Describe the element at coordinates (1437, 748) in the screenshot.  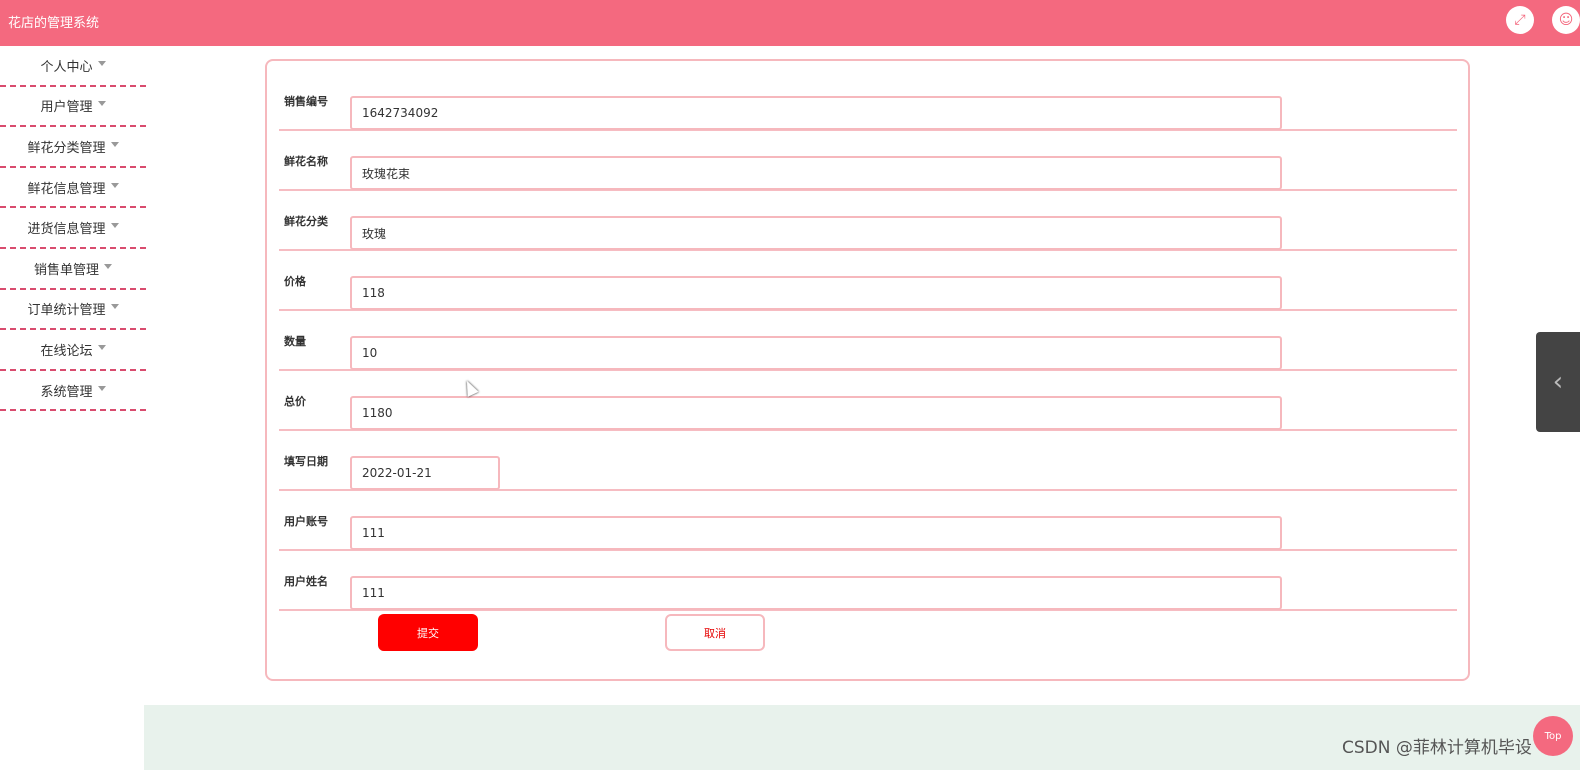
I see `watermark: CSDN @菲林计算机毕设` at that location.